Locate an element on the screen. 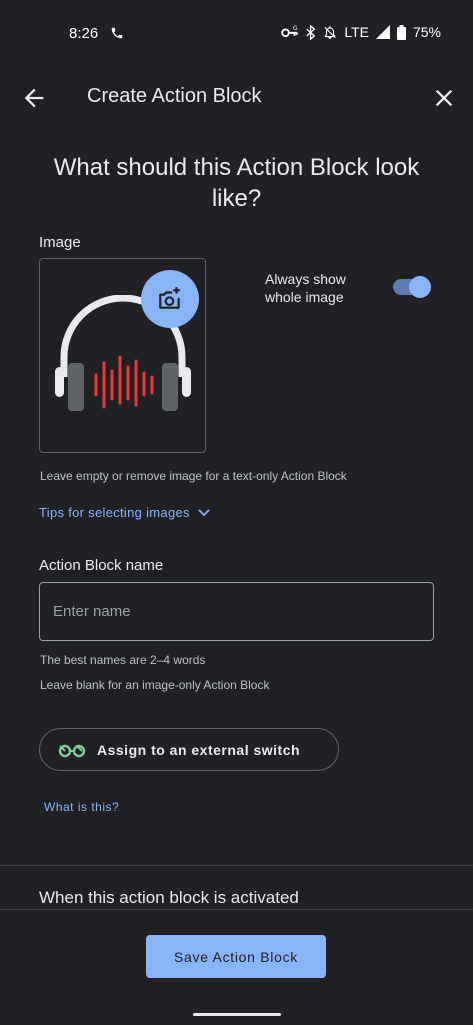  vpn-key-icon: G is located at coordinates (289, 31).